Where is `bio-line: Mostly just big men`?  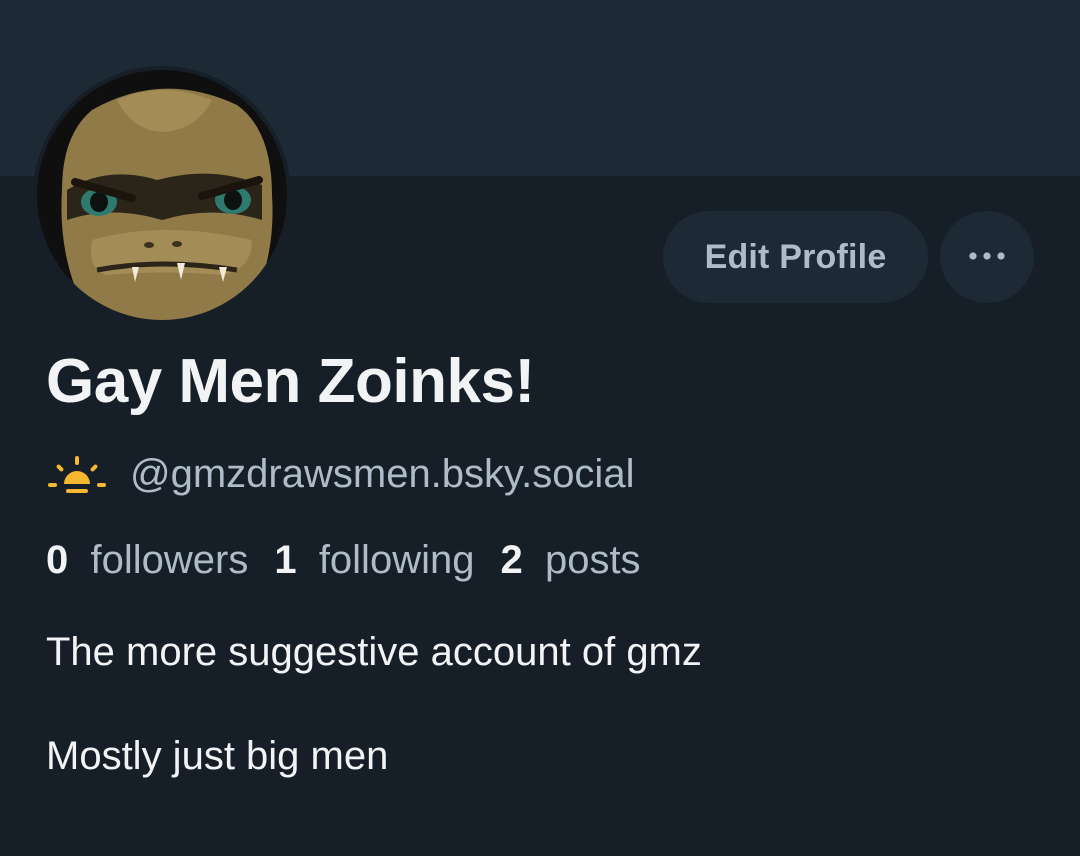
bio-line: Mostly just big men is located at coordinates (217, 756).